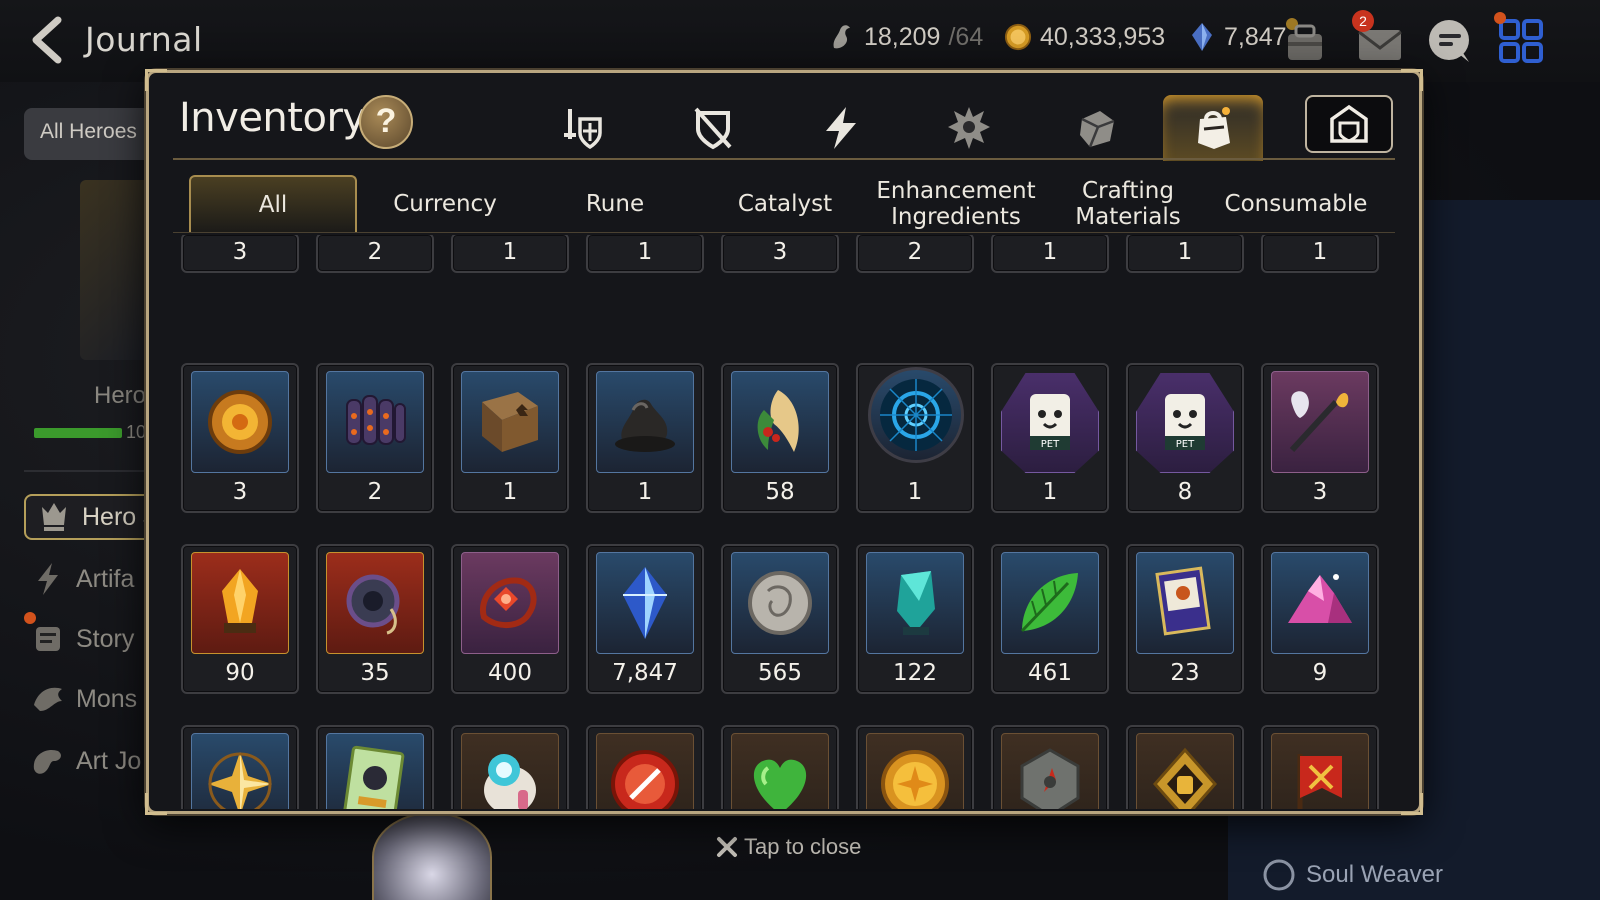 This screenshot has height=900, width=1600. What do you see at coordinates (969, 128) in the screenshot?
I see `tab-material` at bounding box center [969, 128].